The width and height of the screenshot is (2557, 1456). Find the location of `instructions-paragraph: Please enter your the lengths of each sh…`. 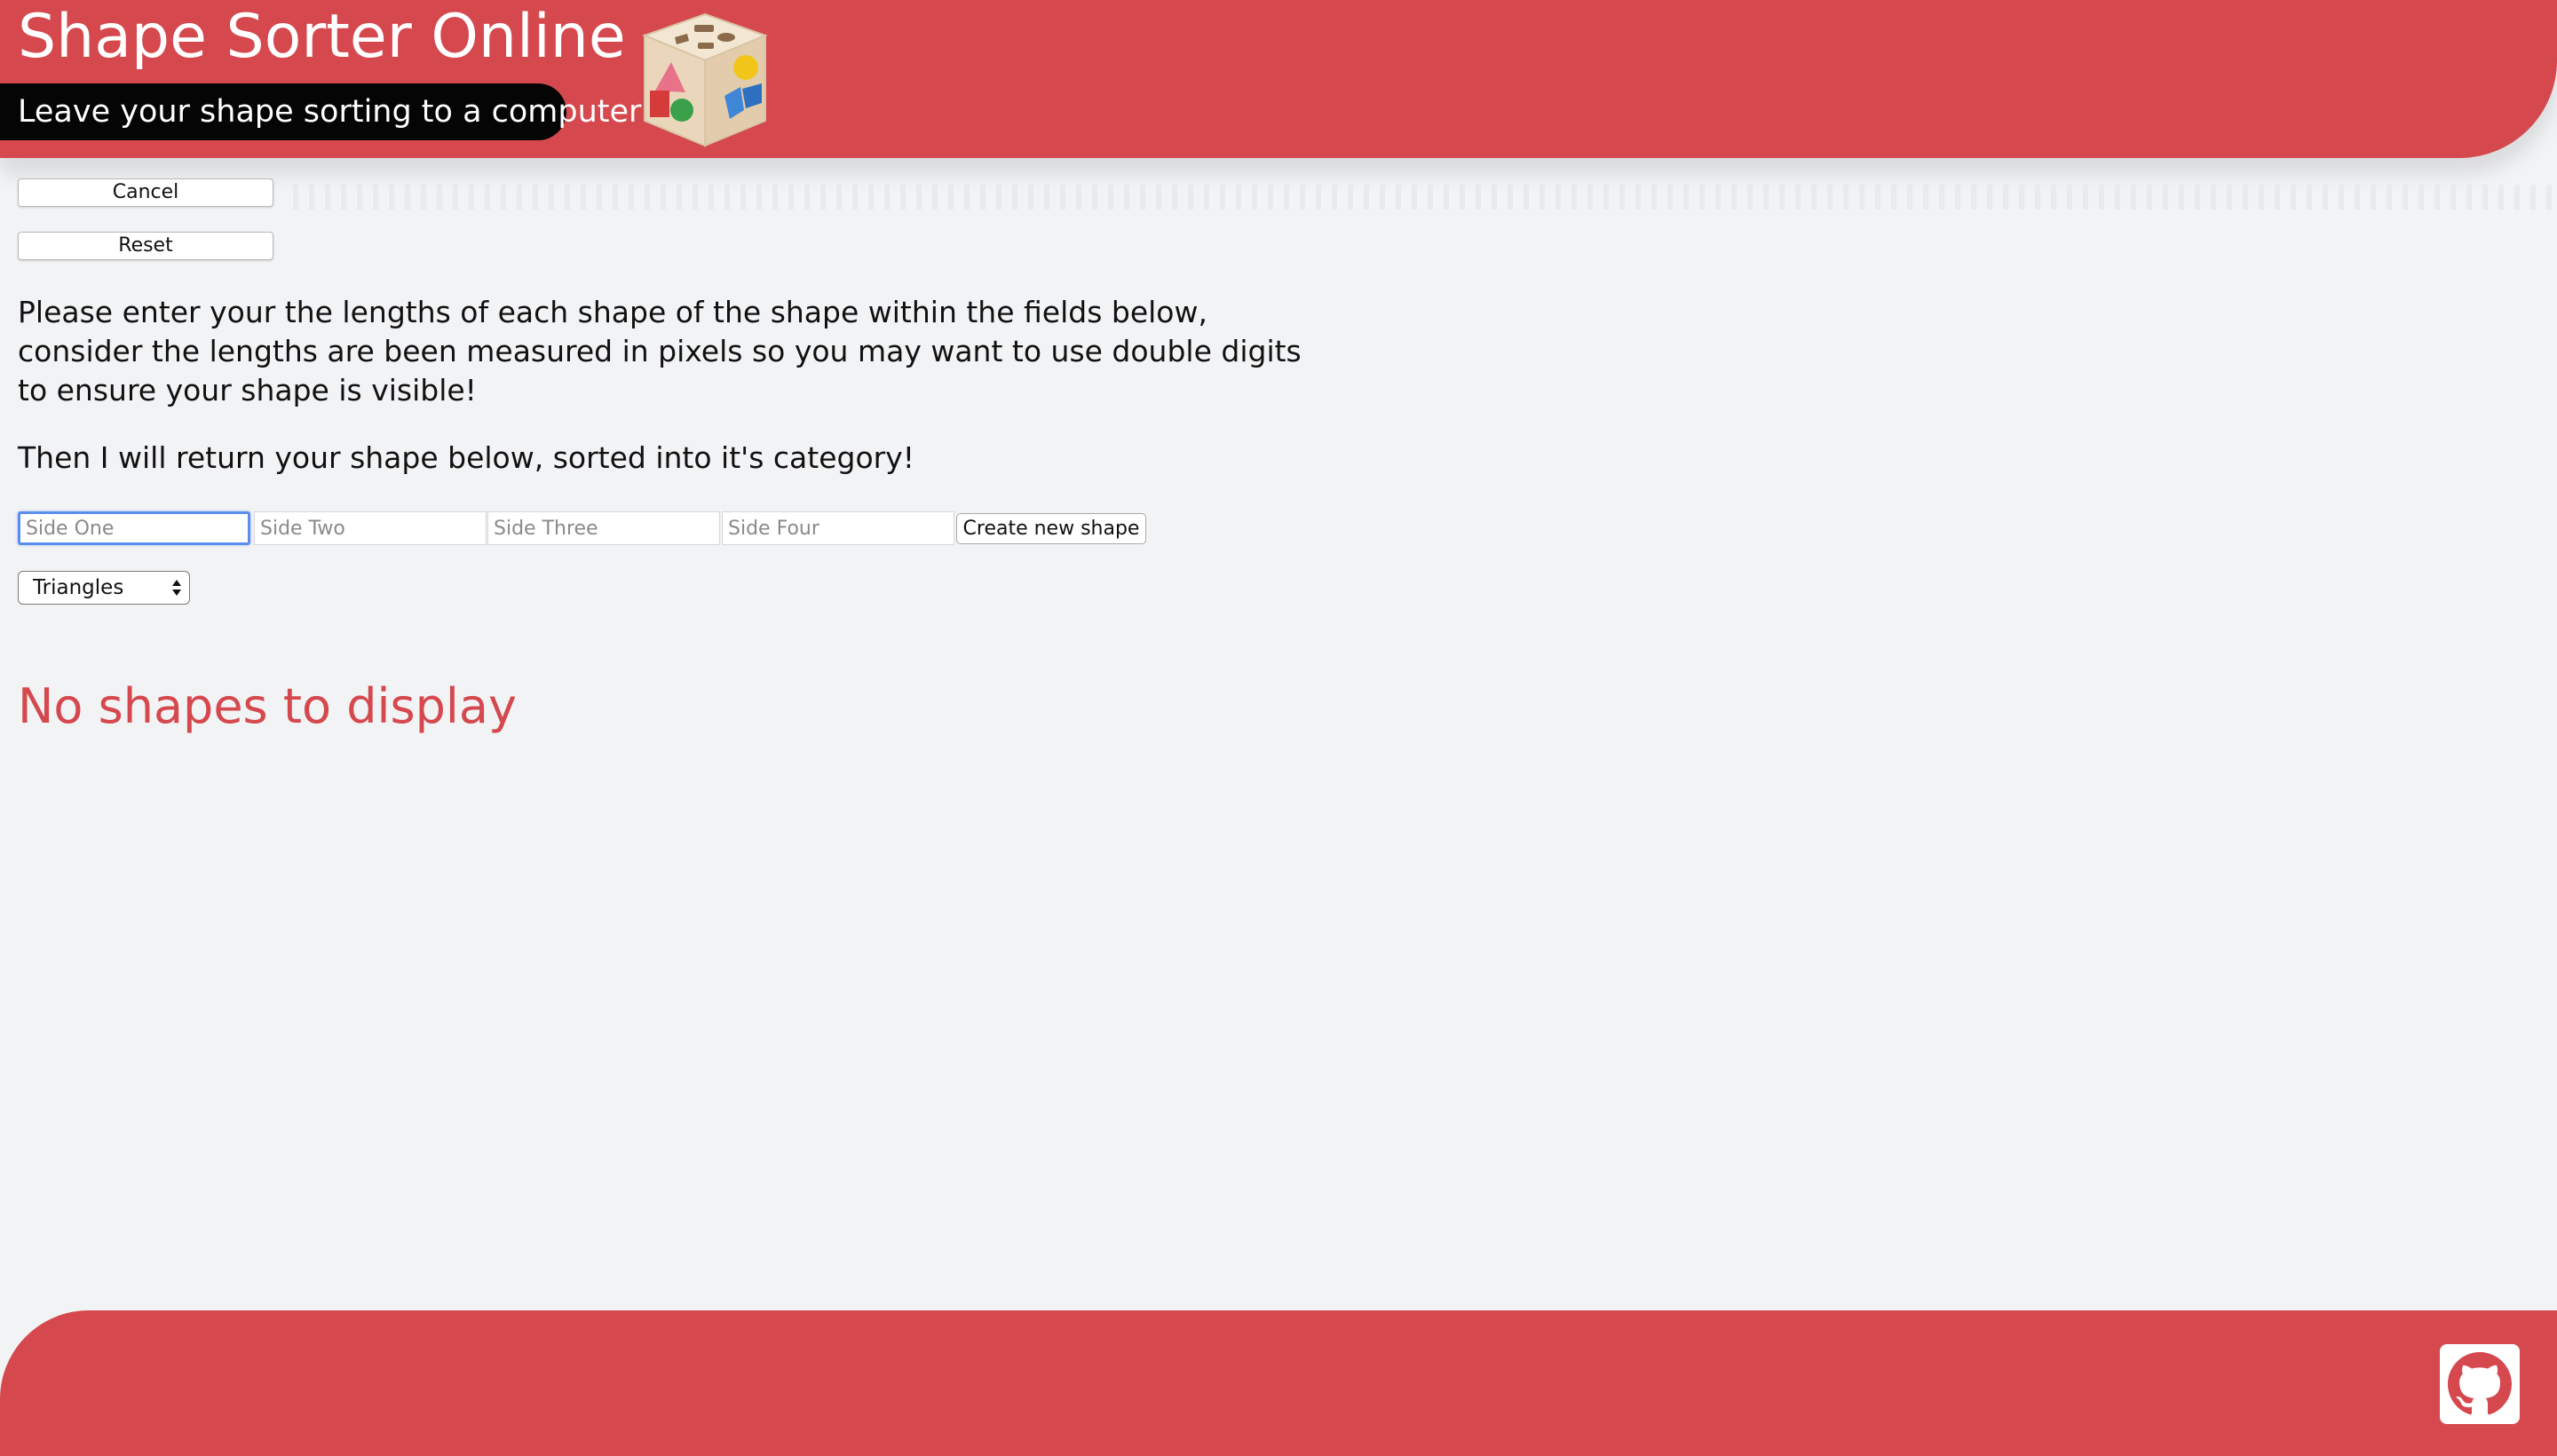

instructions-paragraph: Please enter your the lengths of each sh… is located at coordinates (660, 351).